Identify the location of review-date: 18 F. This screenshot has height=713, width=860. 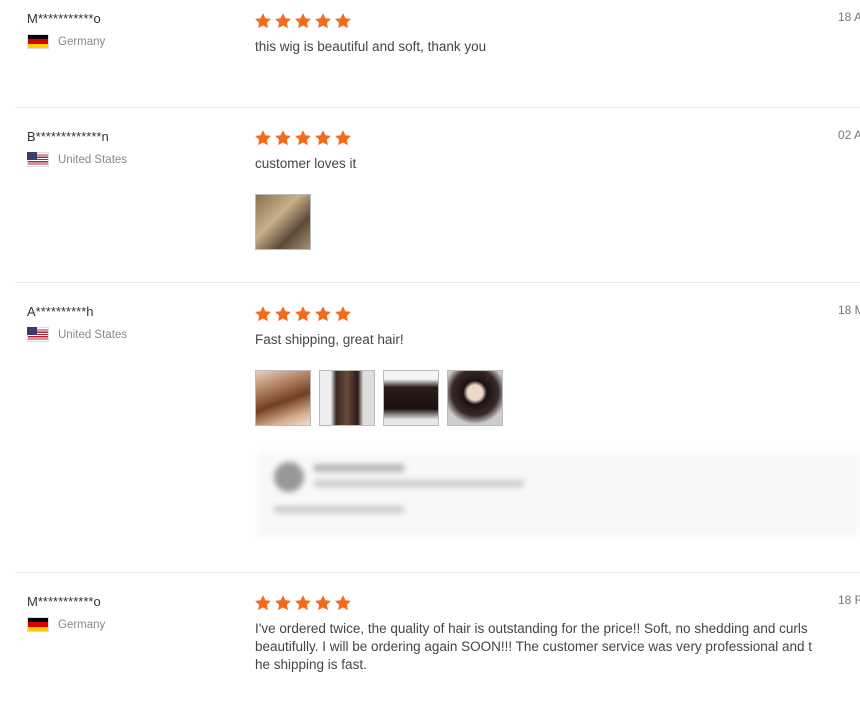
(849, 600).